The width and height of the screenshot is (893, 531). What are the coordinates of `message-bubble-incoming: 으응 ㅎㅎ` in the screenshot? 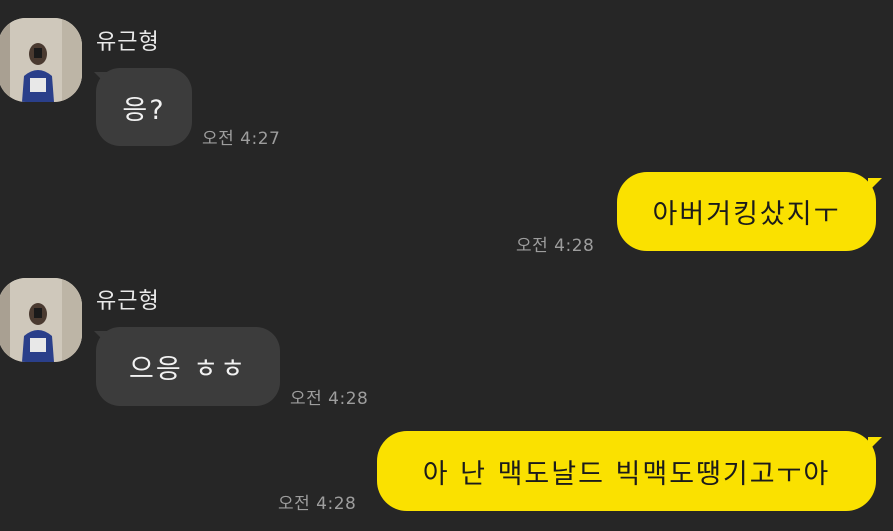 It's located at (188, 366).